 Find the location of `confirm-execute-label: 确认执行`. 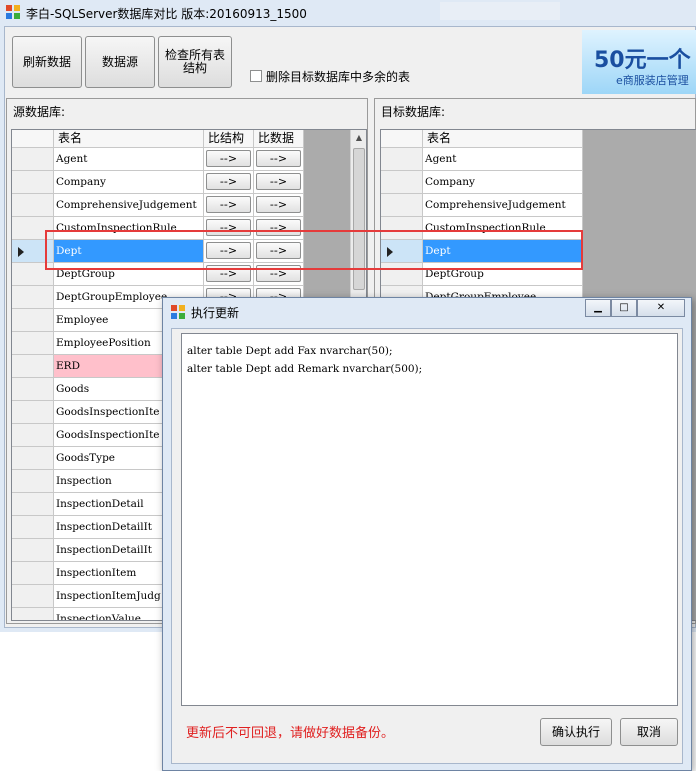

confirm-execute-label: 确认执行 is located at coordinates (575, 731).